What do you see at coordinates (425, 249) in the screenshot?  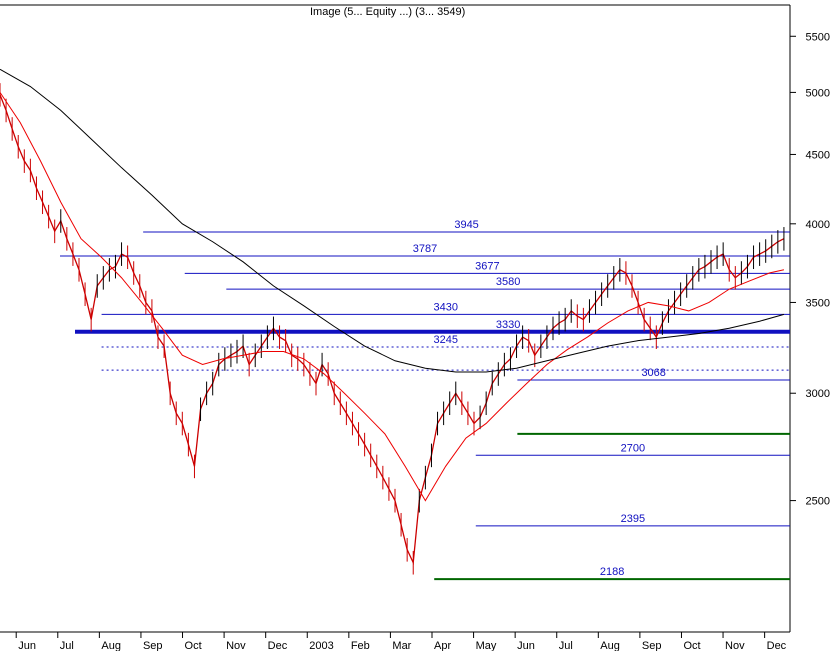 I see `level-label: 3787` at bounding box center [425, 249].